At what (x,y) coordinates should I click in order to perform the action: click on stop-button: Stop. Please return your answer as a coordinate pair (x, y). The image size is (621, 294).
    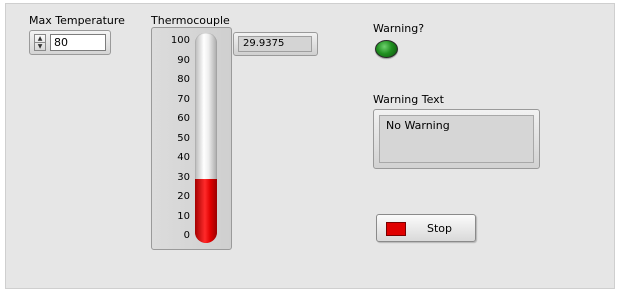
    Looking at the image, I should click on (426, 228).